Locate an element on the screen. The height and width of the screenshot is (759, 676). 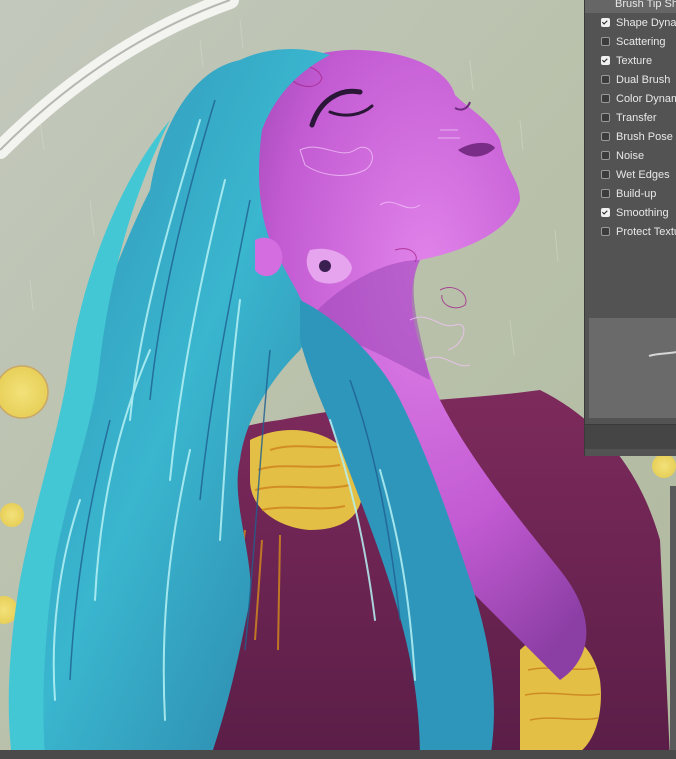
brush-option-noise: Noise is located at coordinates (630, 155).